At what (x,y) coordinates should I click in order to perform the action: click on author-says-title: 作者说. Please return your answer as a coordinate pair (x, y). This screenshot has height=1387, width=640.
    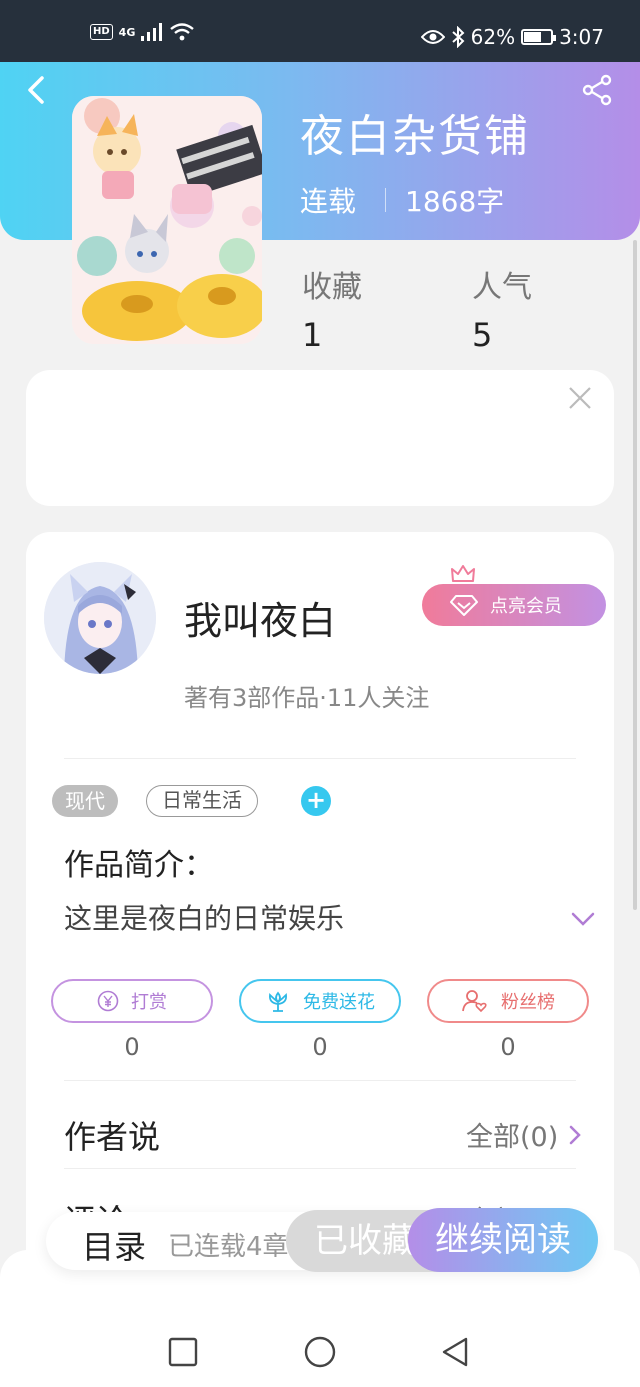
    Looking at the image, I should click on (112, 1137).